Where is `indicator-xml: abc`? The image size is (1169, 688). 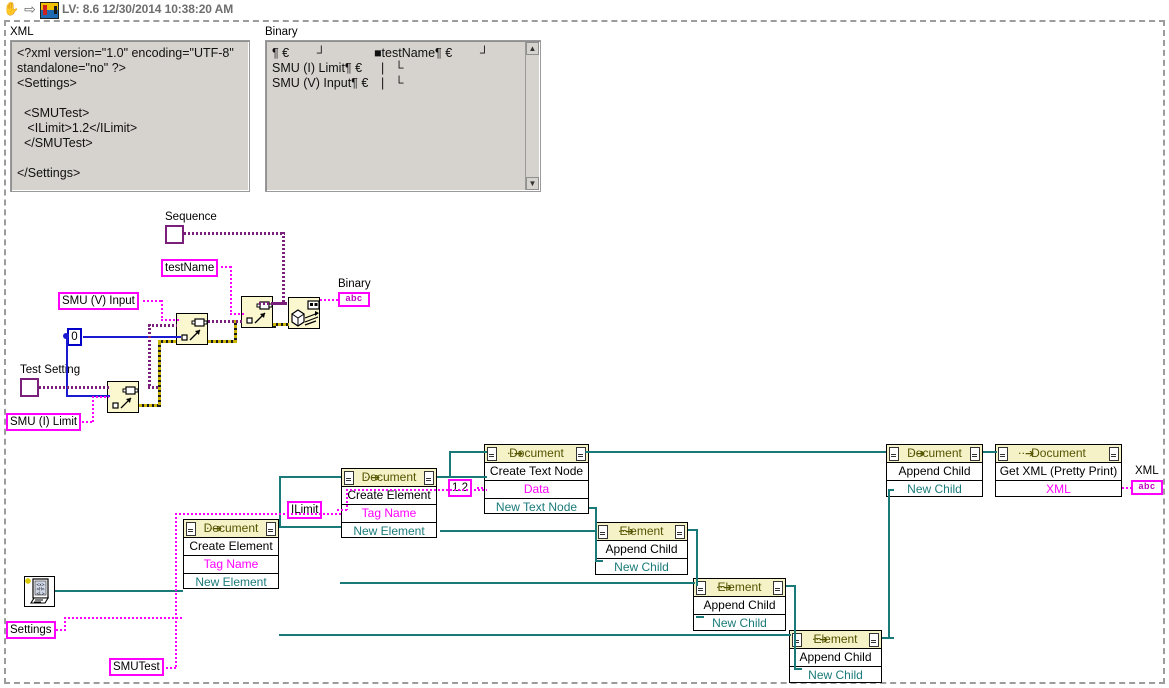
indicator-xml: abc is located at coordinates (1147, 487).